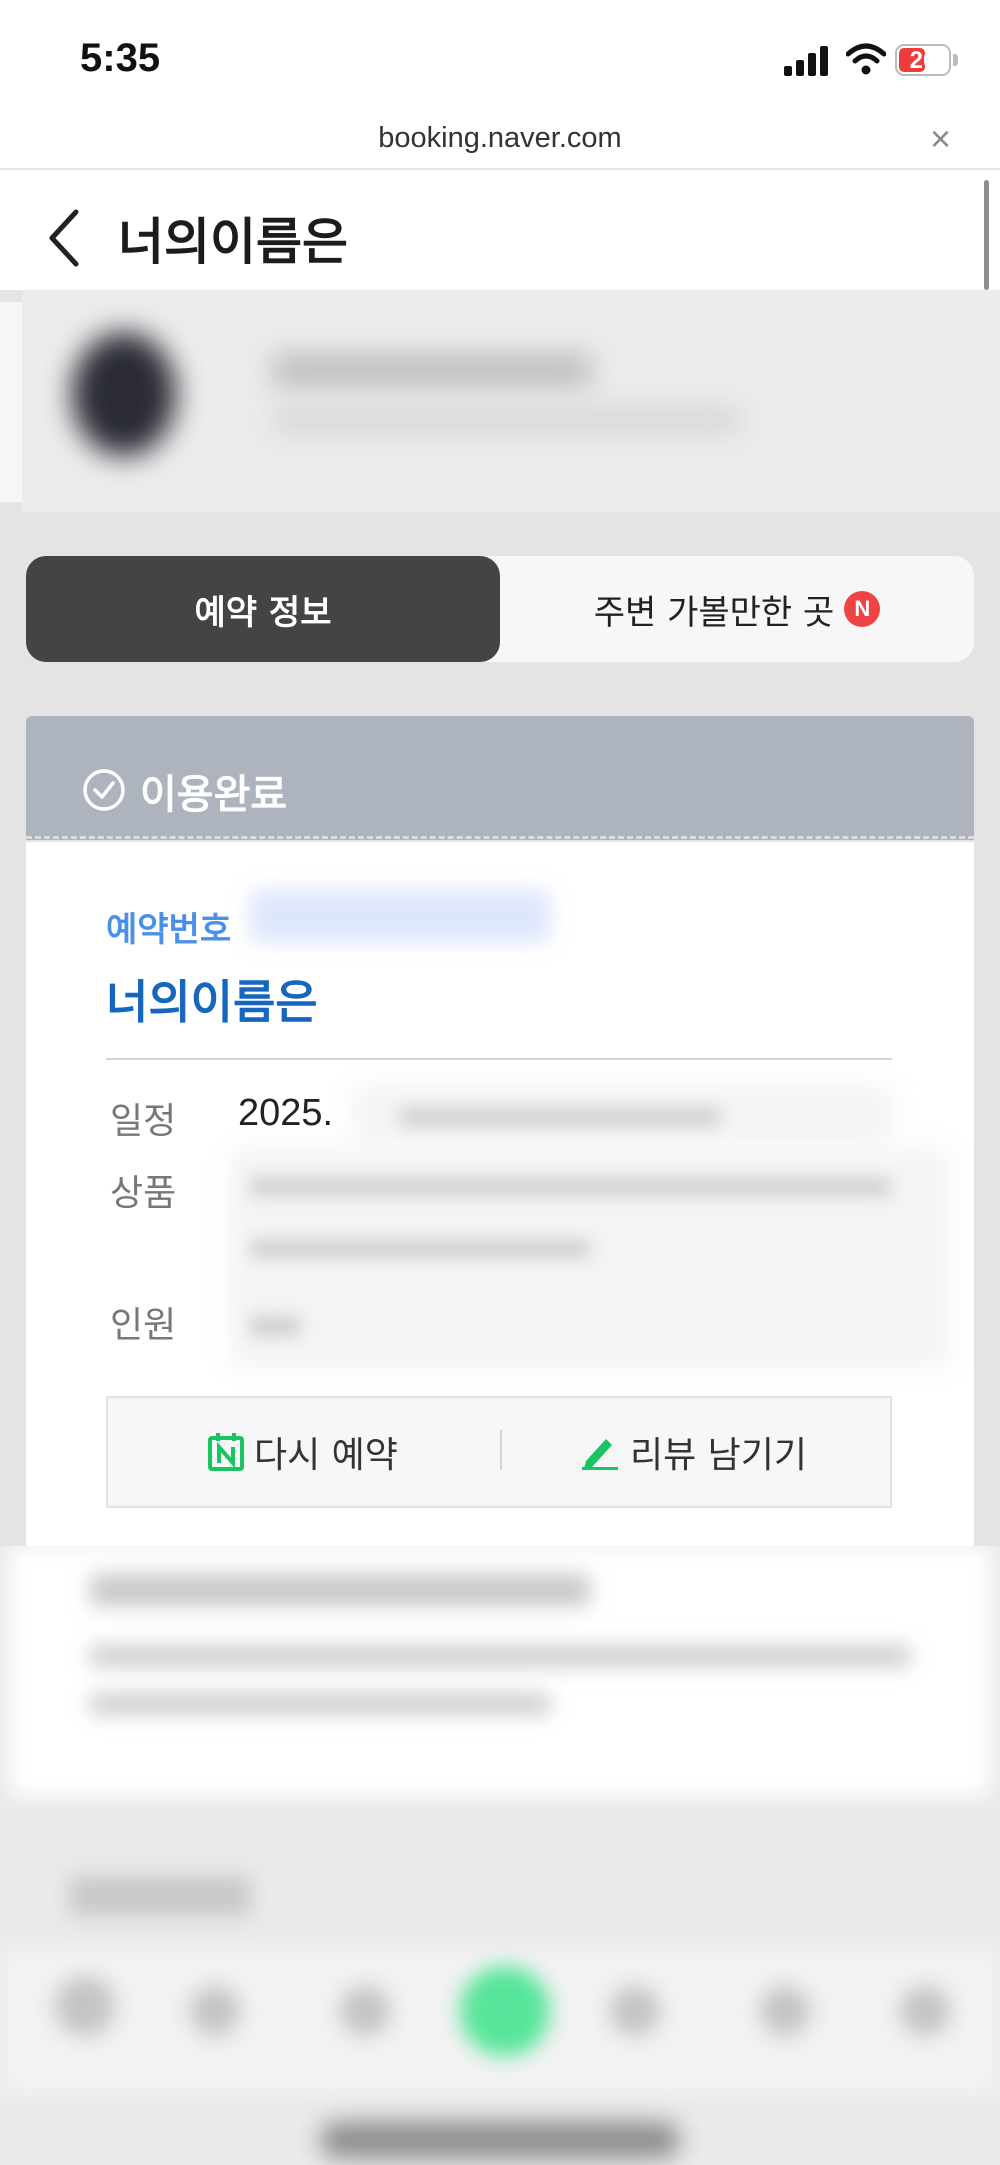  Describe the element at coordinates (866, 59) in the screenshot. I see `wifi-icon` at that location.